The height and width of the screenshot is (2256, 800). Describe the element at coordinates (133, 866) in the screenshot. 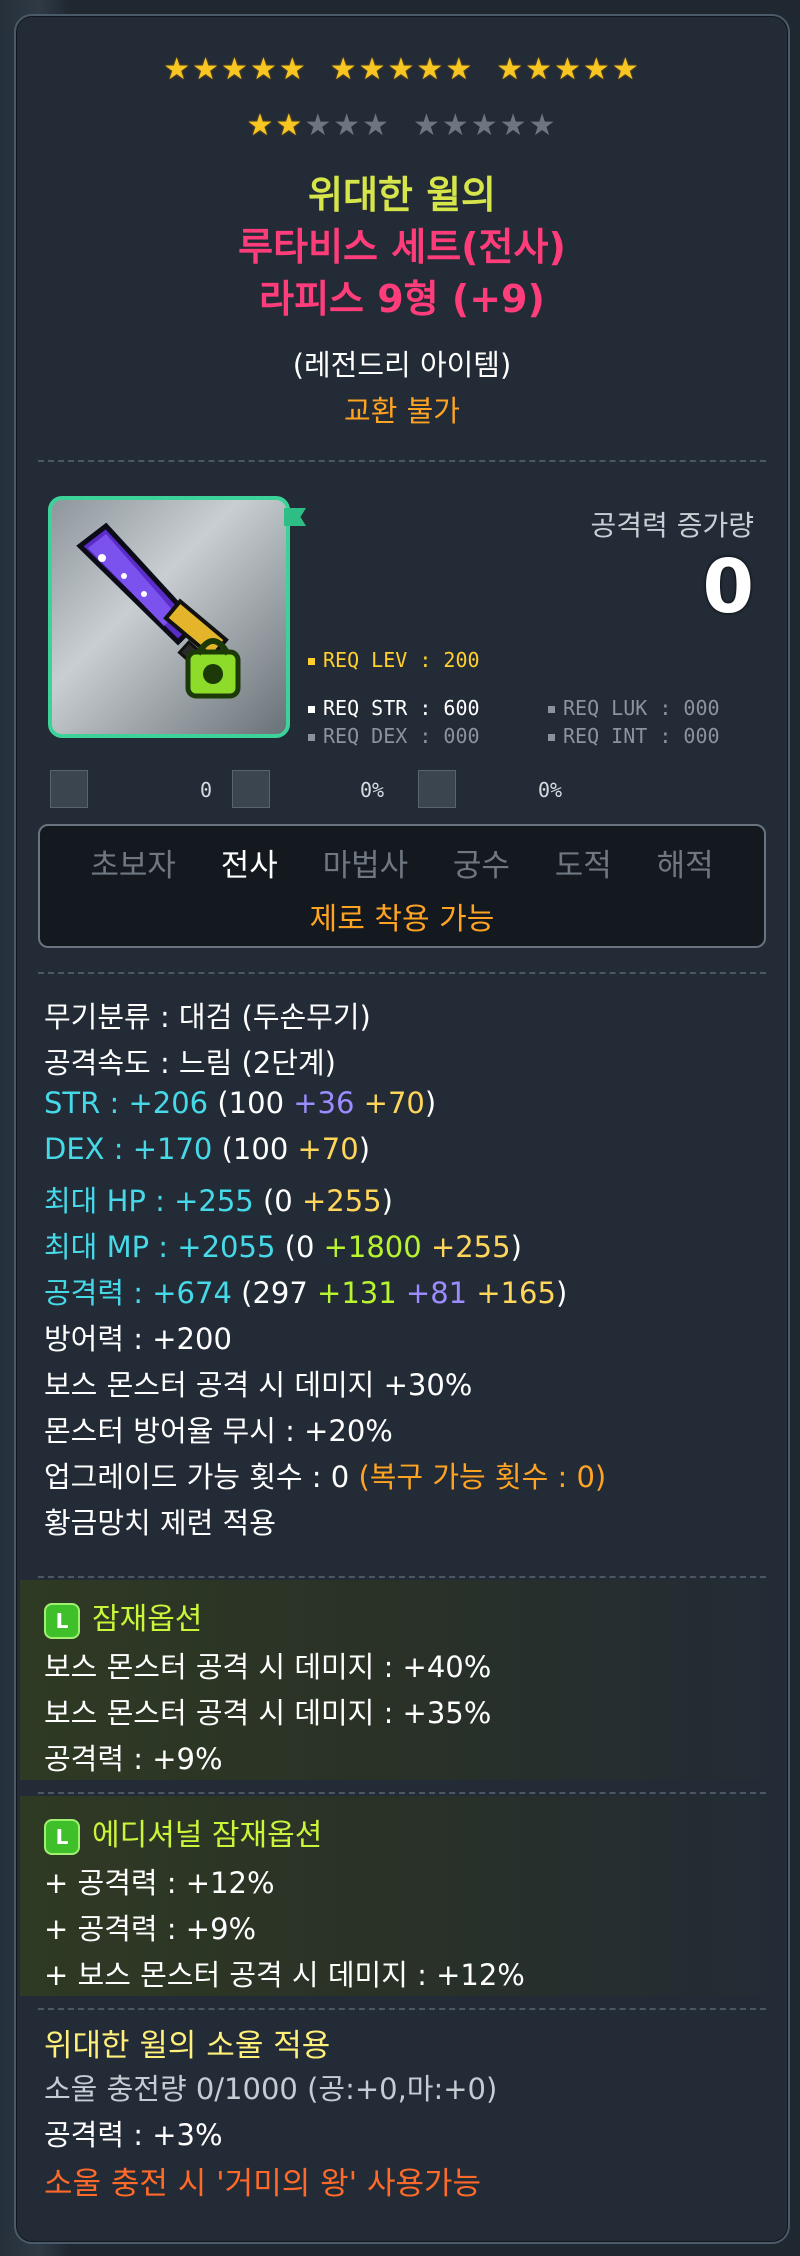

I see `job-beginner: 초보자` at that location.